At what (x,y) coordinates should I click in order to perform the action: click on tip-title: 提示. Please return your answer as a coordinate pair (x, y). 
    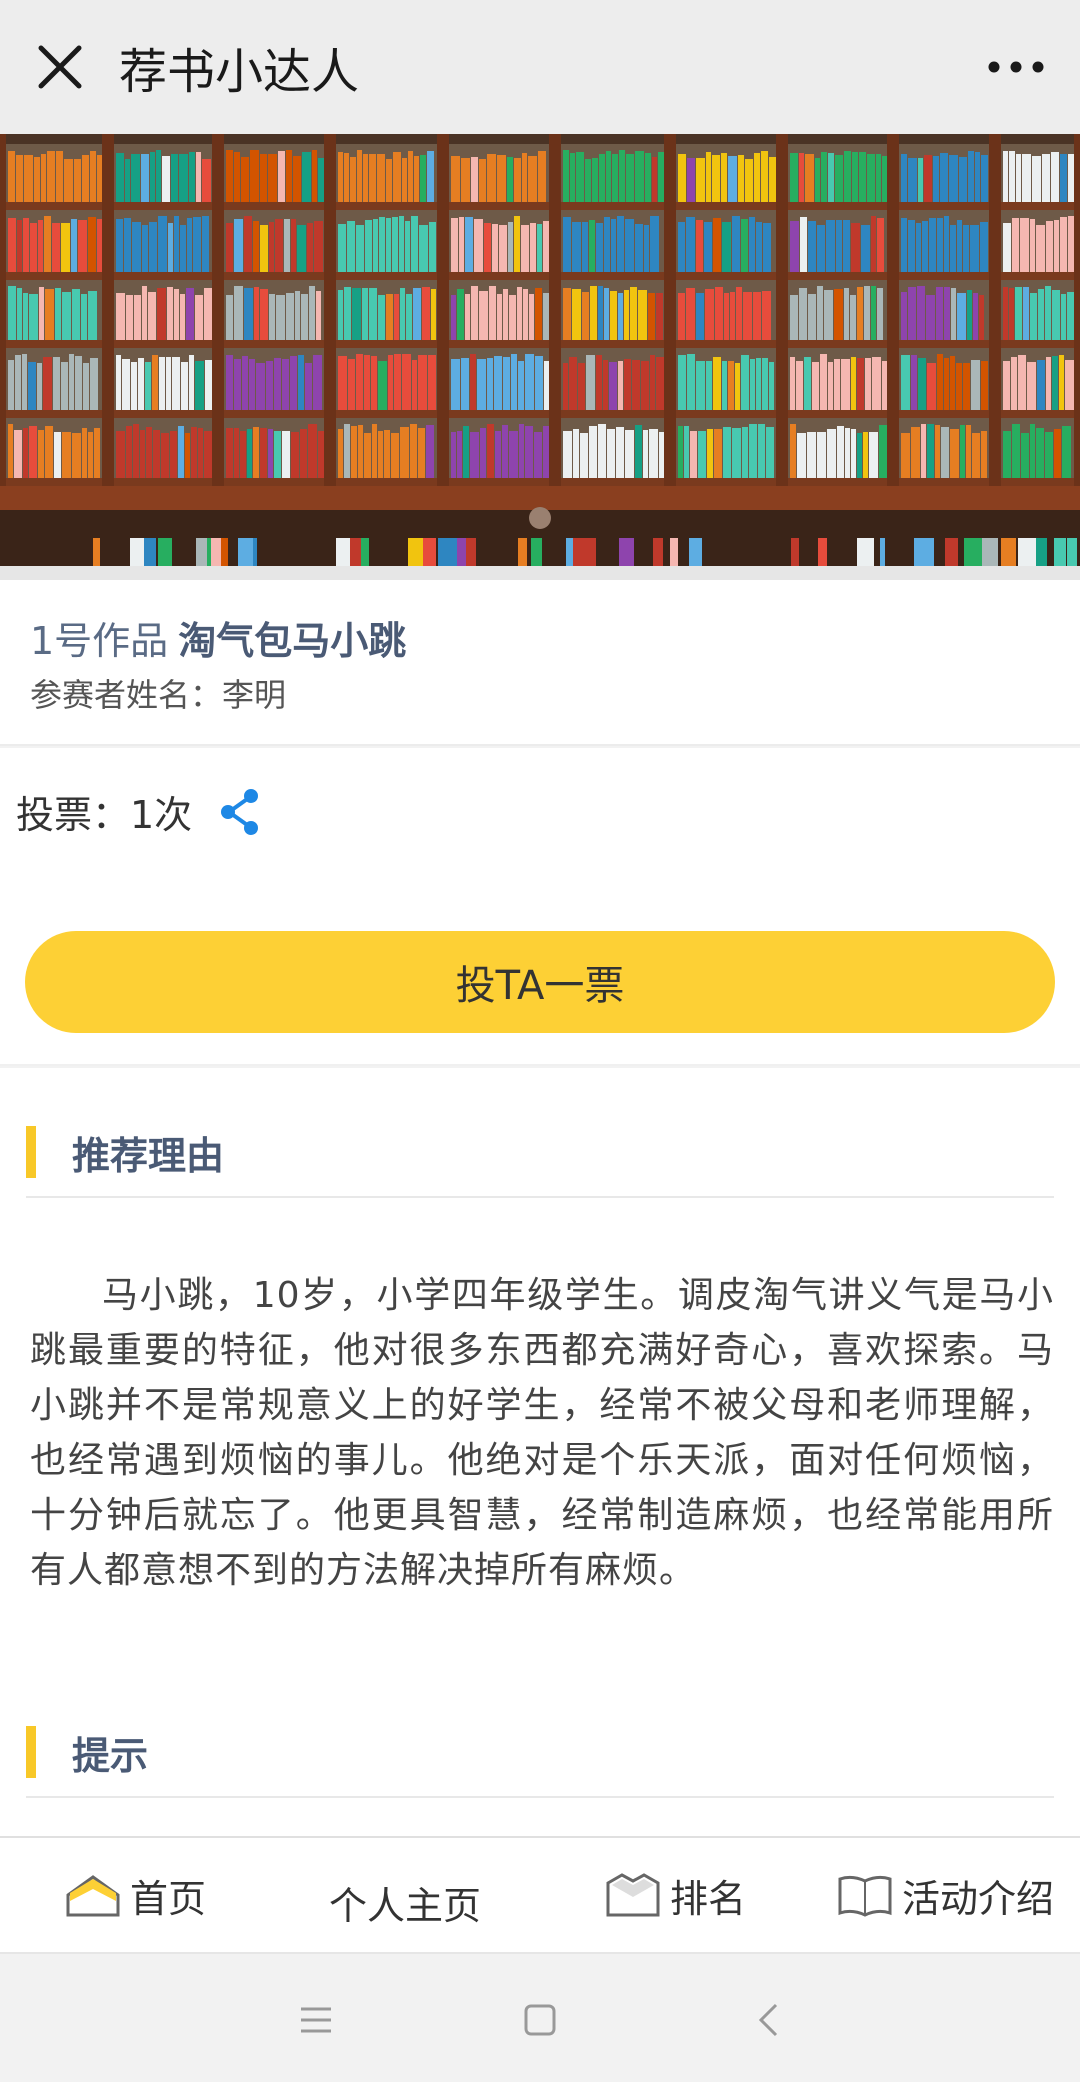
    Looking at the image, I should click on (110, 1755).